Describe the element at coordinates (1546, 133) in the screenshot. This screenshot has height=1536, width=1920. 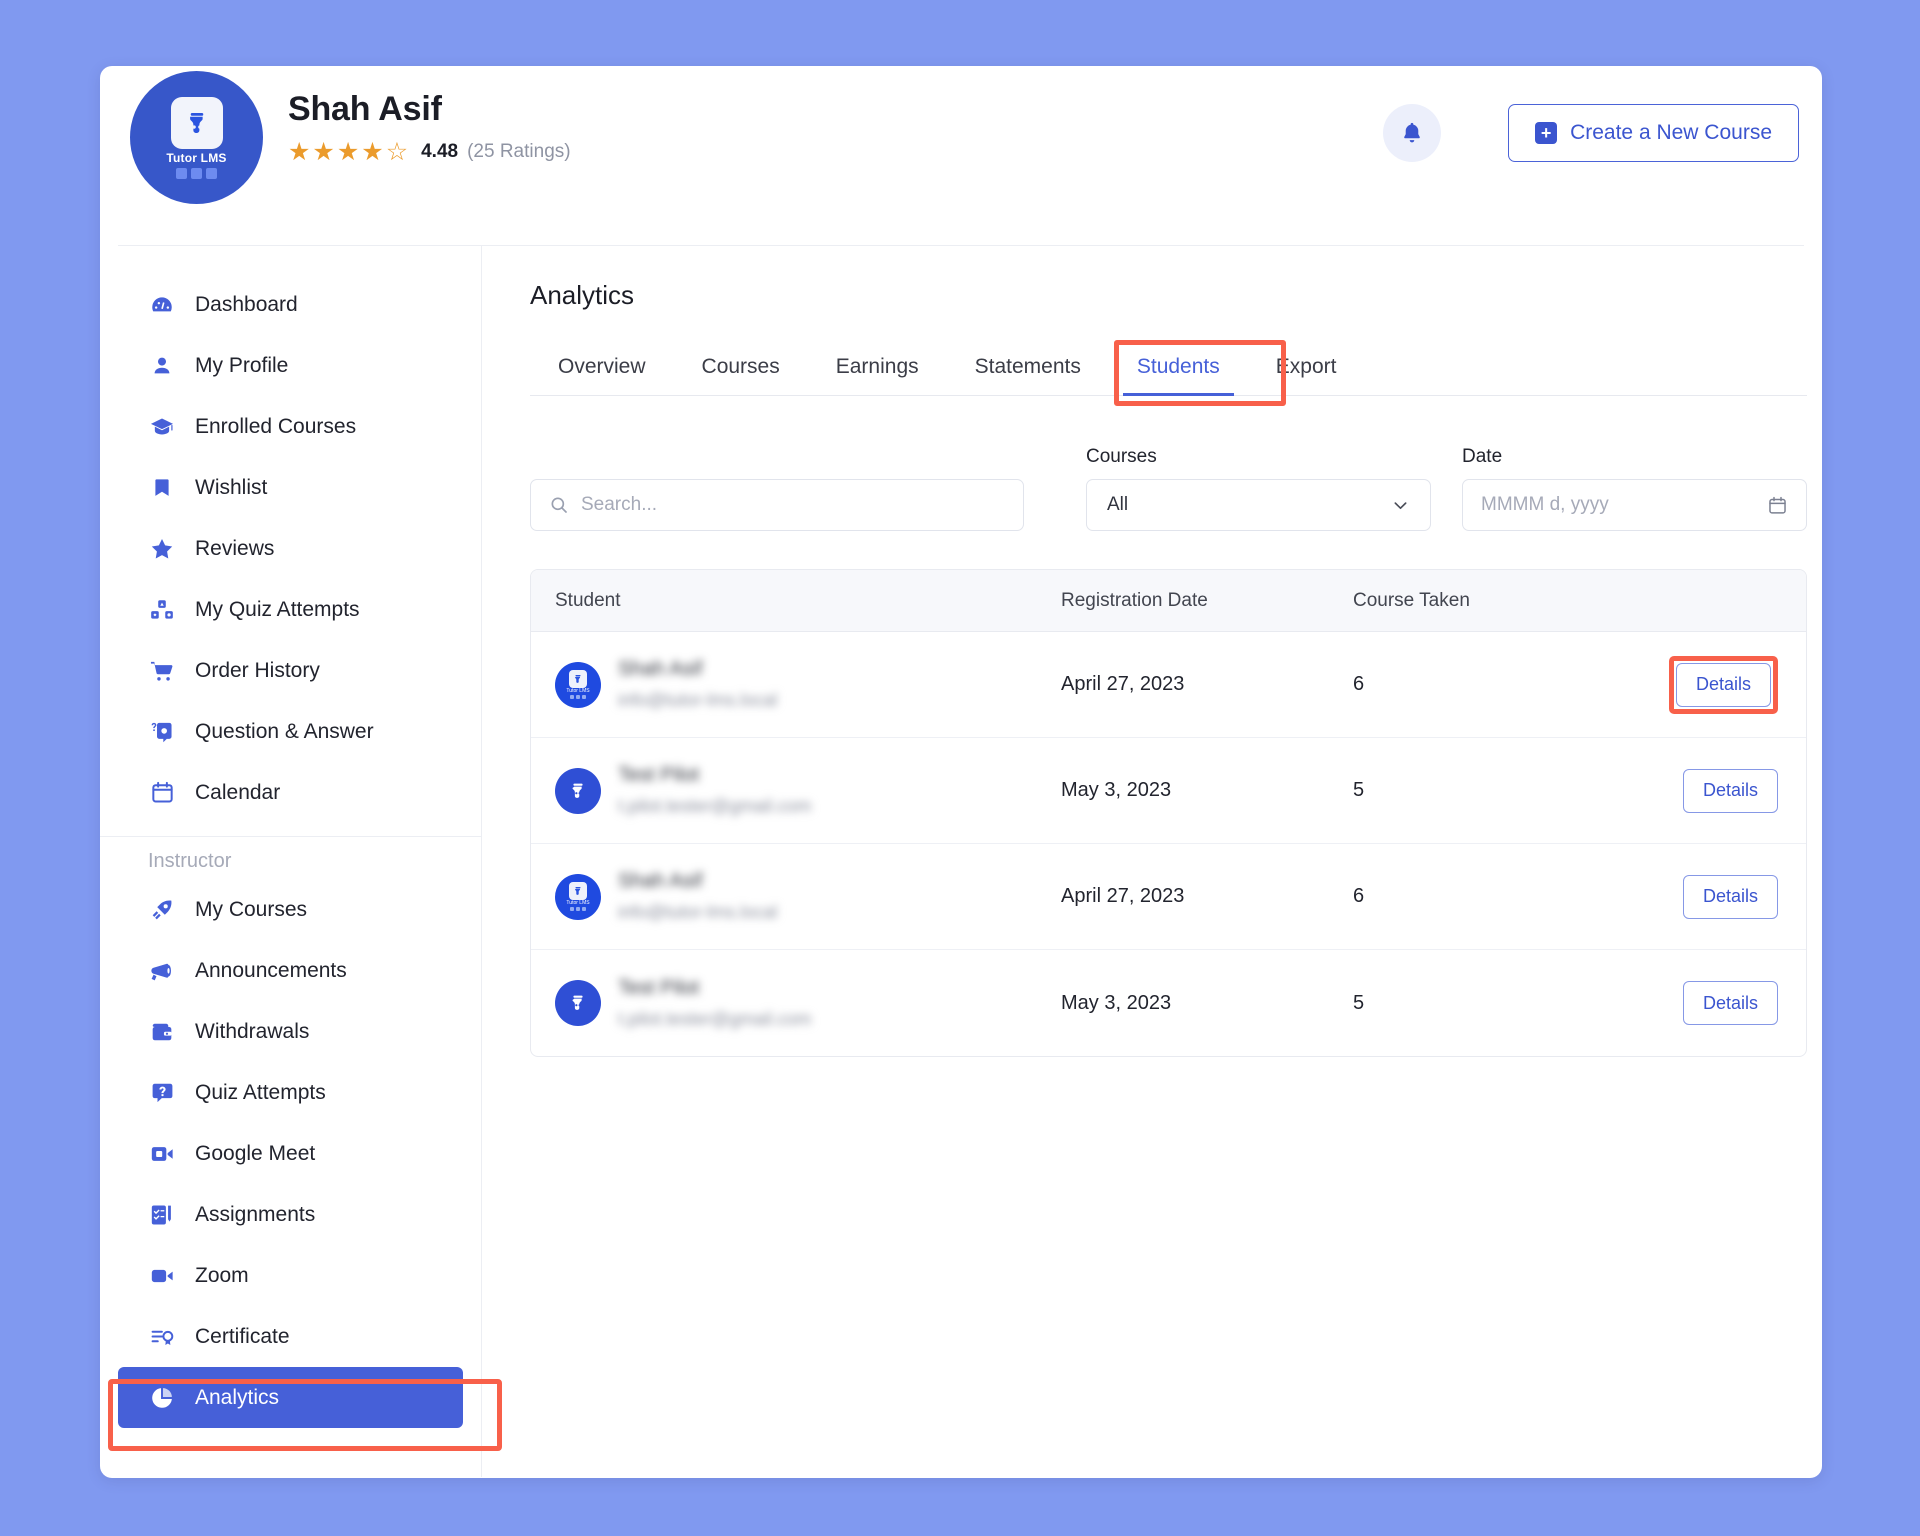
I see `plus-icon: +` at that location.